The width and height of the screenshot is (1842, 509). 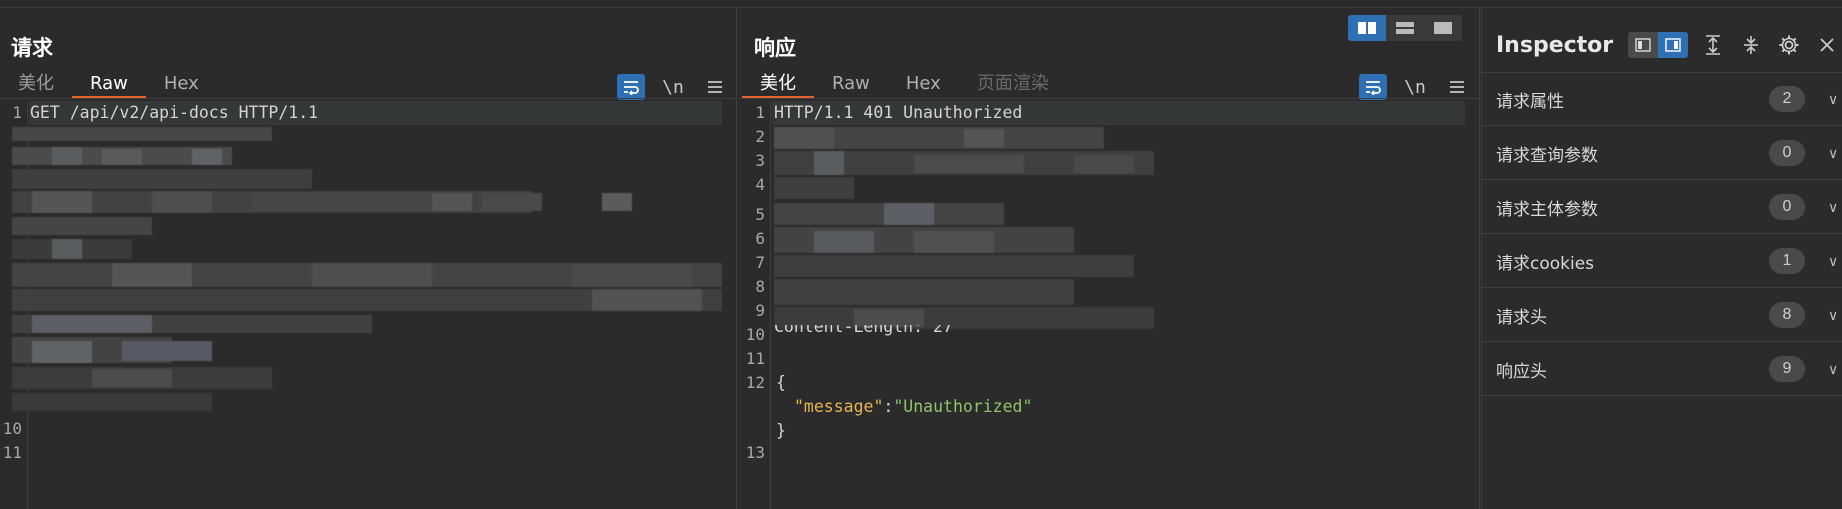 I want to click on inspector-row-request-attributes: 请求属性 2 ∨, so click(x=1662, y=99).